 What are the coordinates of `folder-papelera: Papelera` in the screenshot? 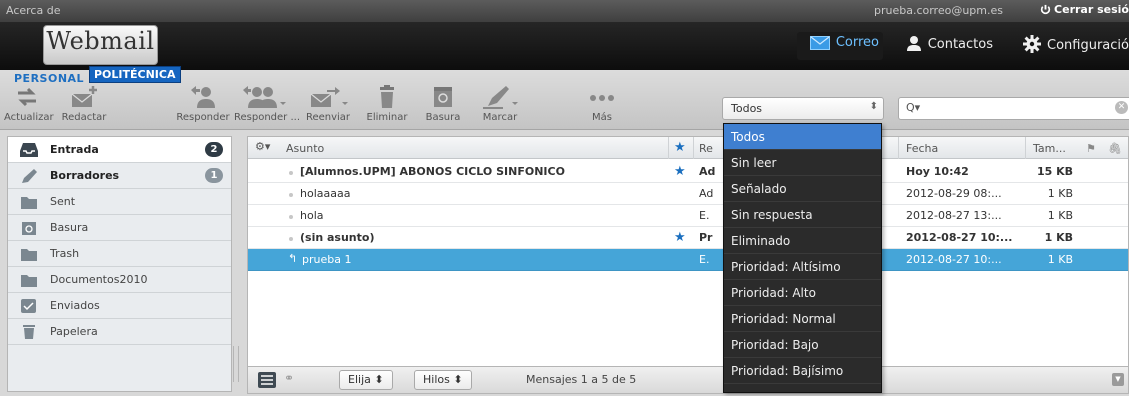 It's located at (119, 332).